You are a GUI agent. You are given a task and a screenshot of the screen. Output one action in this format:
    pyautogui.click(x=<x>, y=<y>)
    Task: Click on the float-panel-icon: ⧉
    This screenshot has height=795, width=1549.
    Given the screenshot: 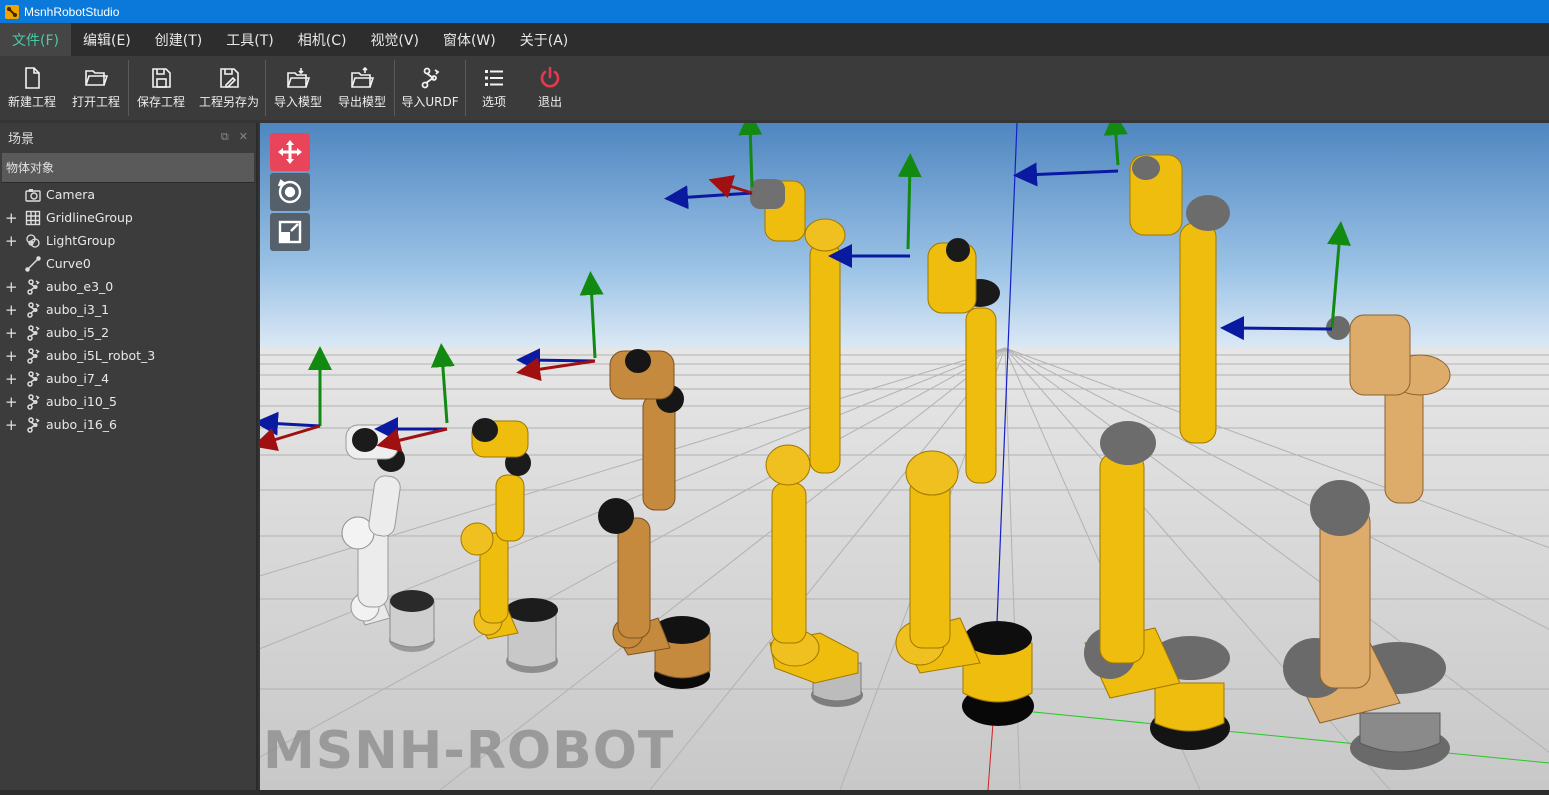 What is the action you would take?
    pyautogui.click(x=225, y=137)
    